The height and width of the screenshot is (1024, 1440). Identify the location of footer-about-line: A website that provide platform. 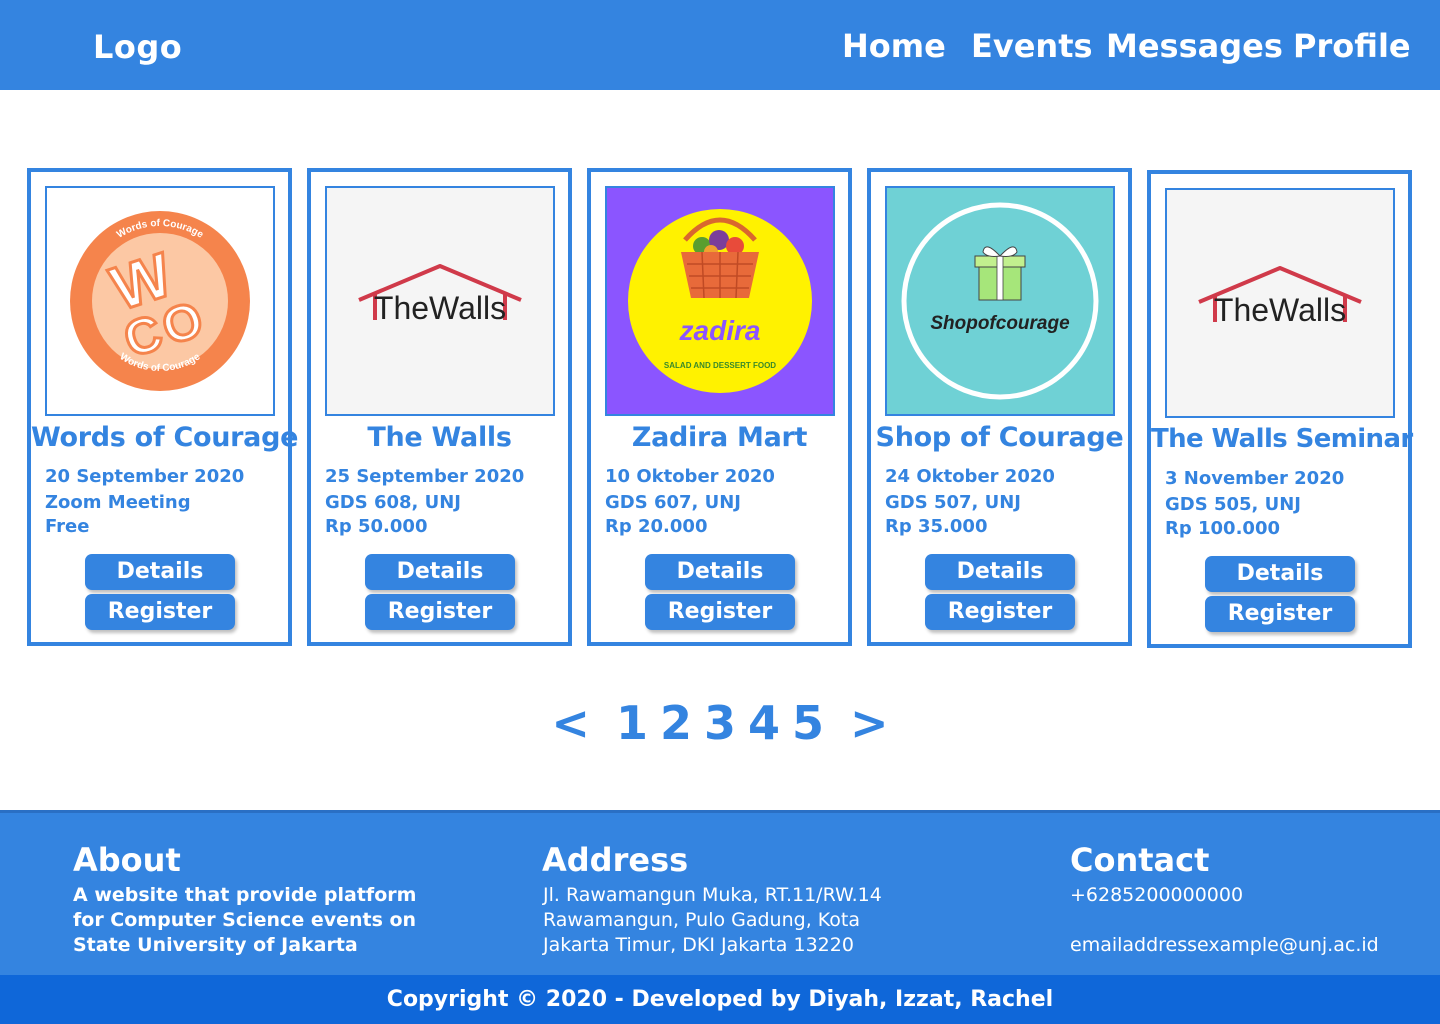
(245, 895).